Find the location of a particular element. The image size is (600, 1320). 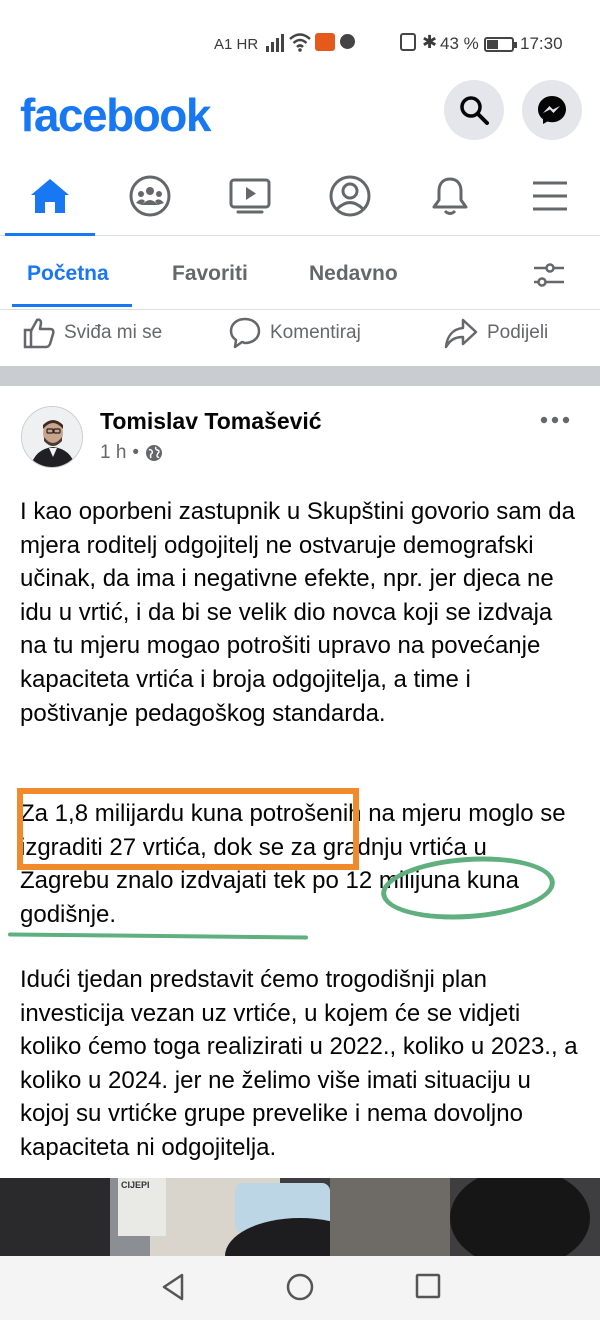

search-icon is located at coordinates (474, 110).